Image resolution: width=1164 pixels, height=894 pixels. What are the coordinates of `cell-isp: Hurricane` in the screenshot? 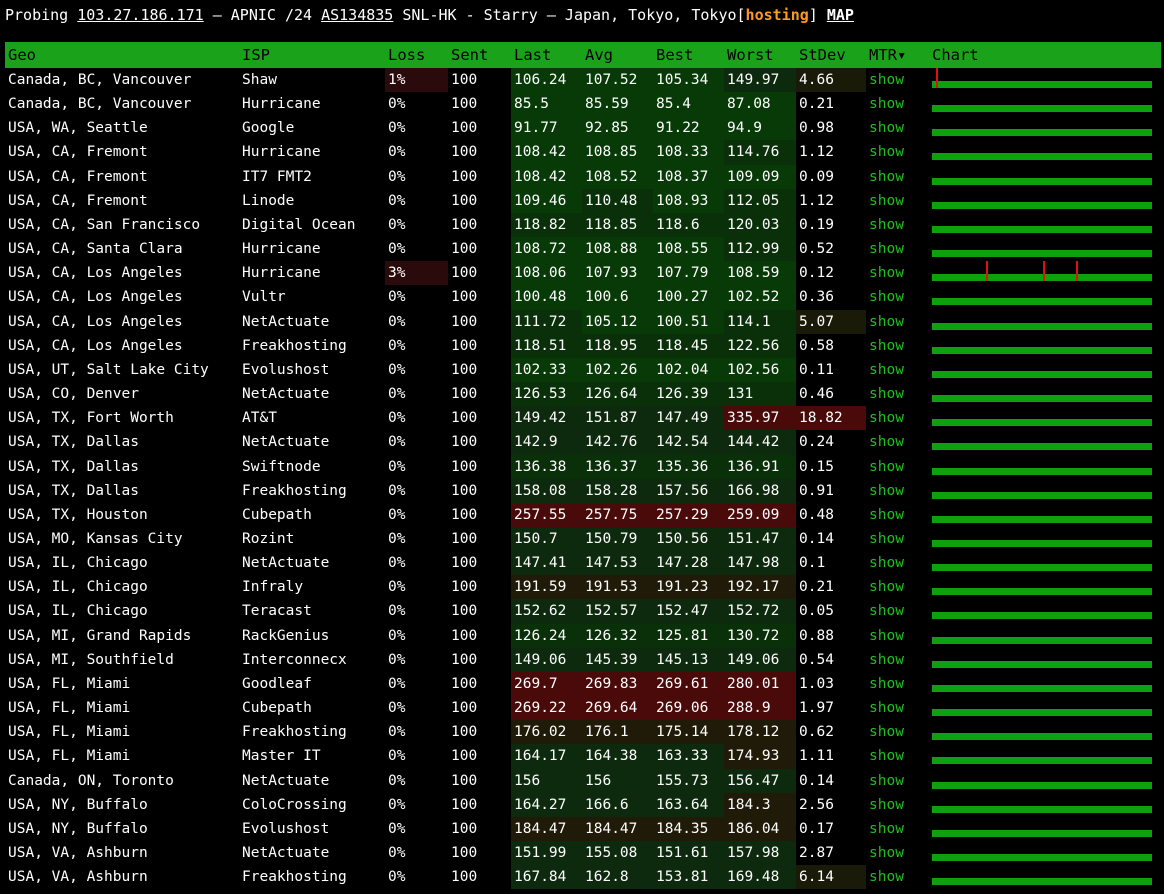 It's located at (281, 152).